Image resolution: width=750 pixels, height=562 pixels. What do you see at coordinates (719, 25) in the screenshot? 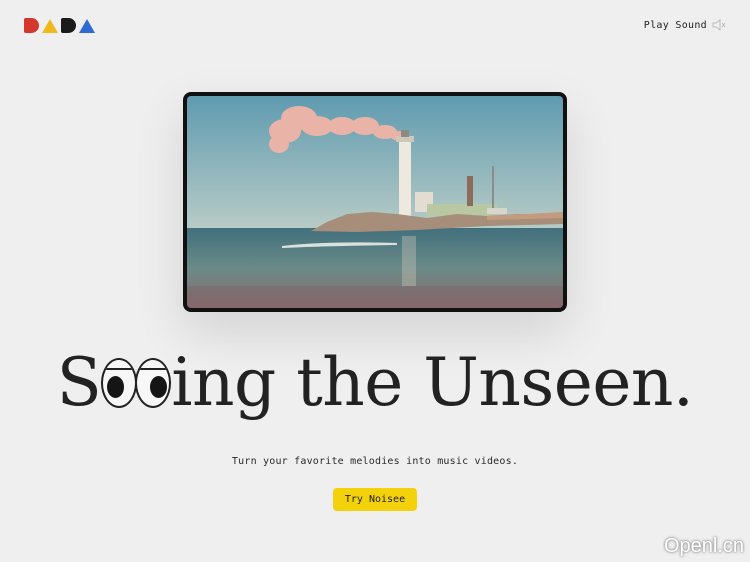
I see `speaker-muted-icon` at bounding box center [719, 25].